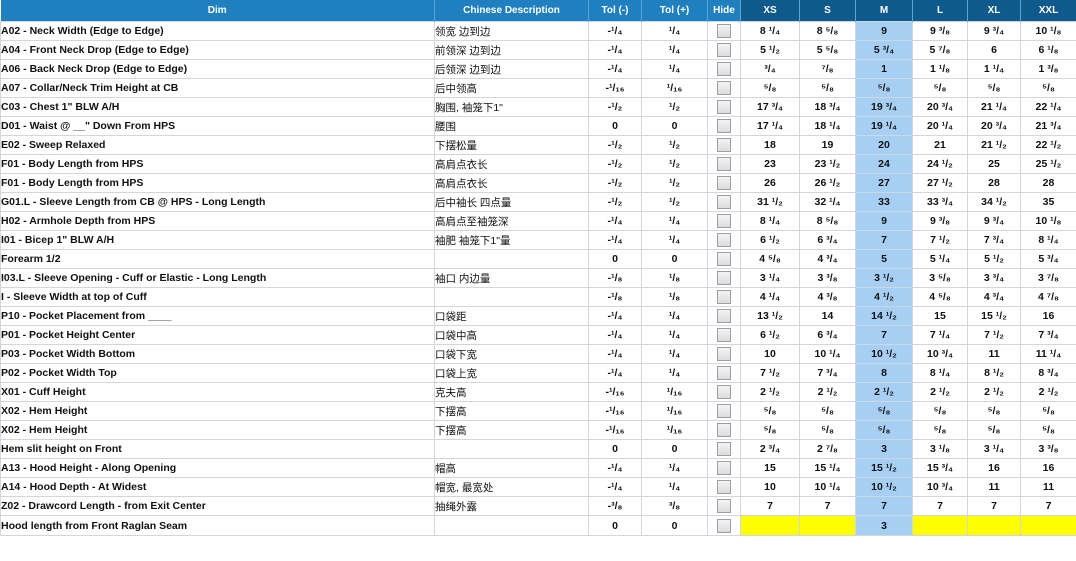 This screenshot has width=1076, height=561. I want to click on dim-cell: A06 - Back Neck Drop (Edge to Edge), so click(217, 69).